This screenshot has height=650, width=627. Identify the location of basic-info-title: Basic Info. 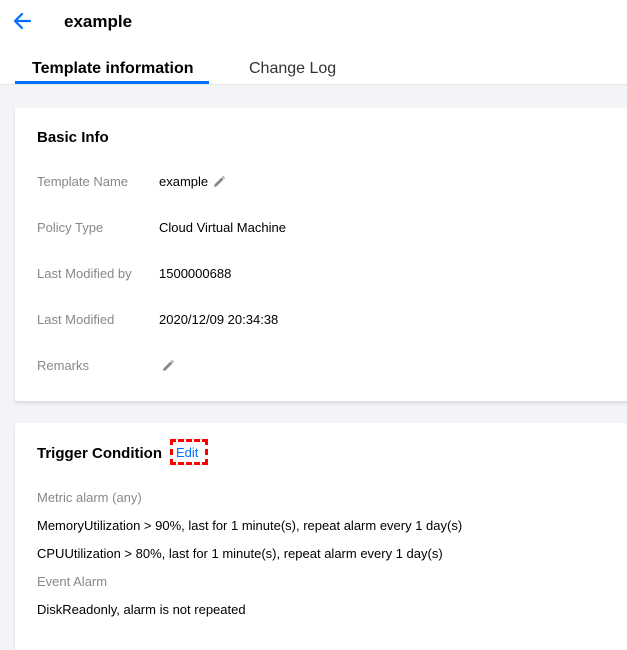
(73, 137).